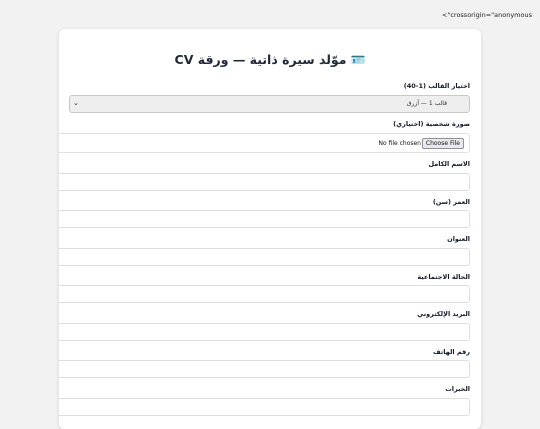  Describe the element at coordinates (451, 352) in the screenshot. I see `phone-label: رقم الهاتف` at that location.